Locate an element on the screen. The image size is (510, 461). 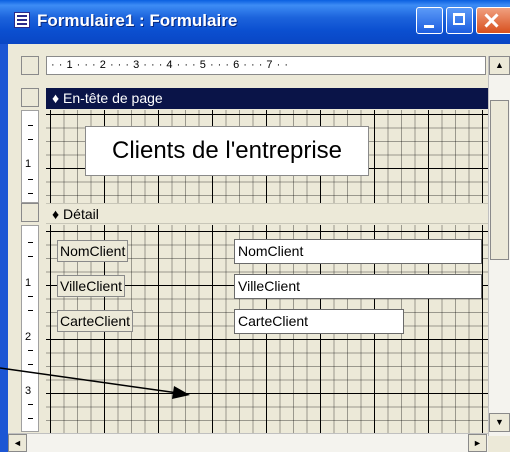
annotation-arrow is located at coordinates (95, 383).